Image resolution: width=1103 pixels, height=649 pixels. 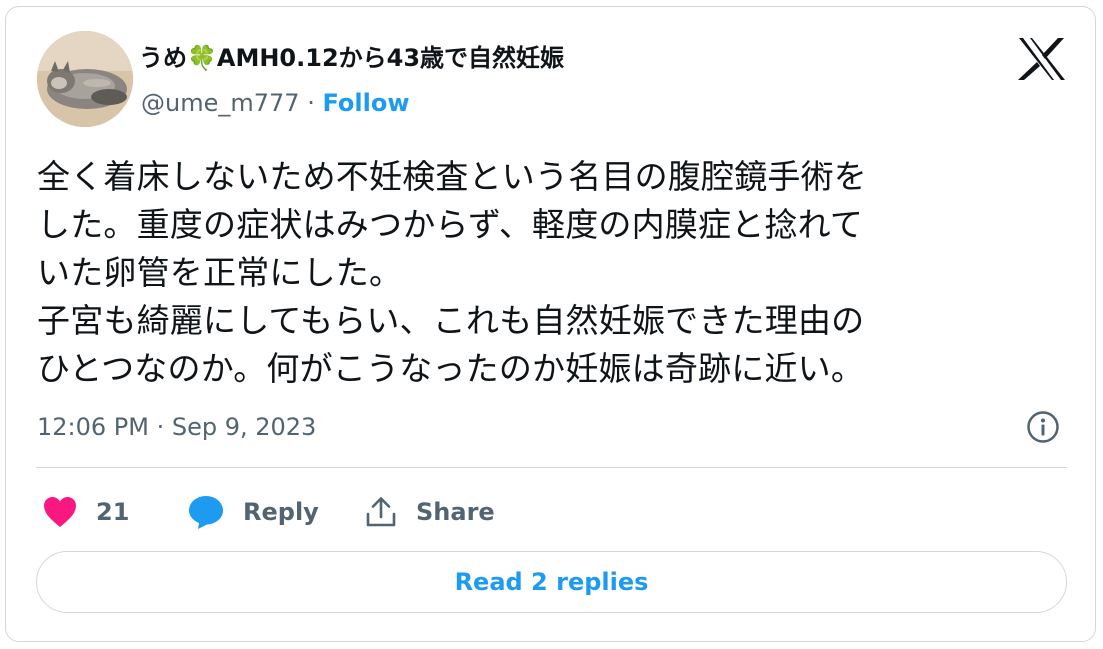 I want to click on tweet-text-line: 全く着床しないため不妊検査という名目の腹腔鏡手術を, so click(x=452, y=176).